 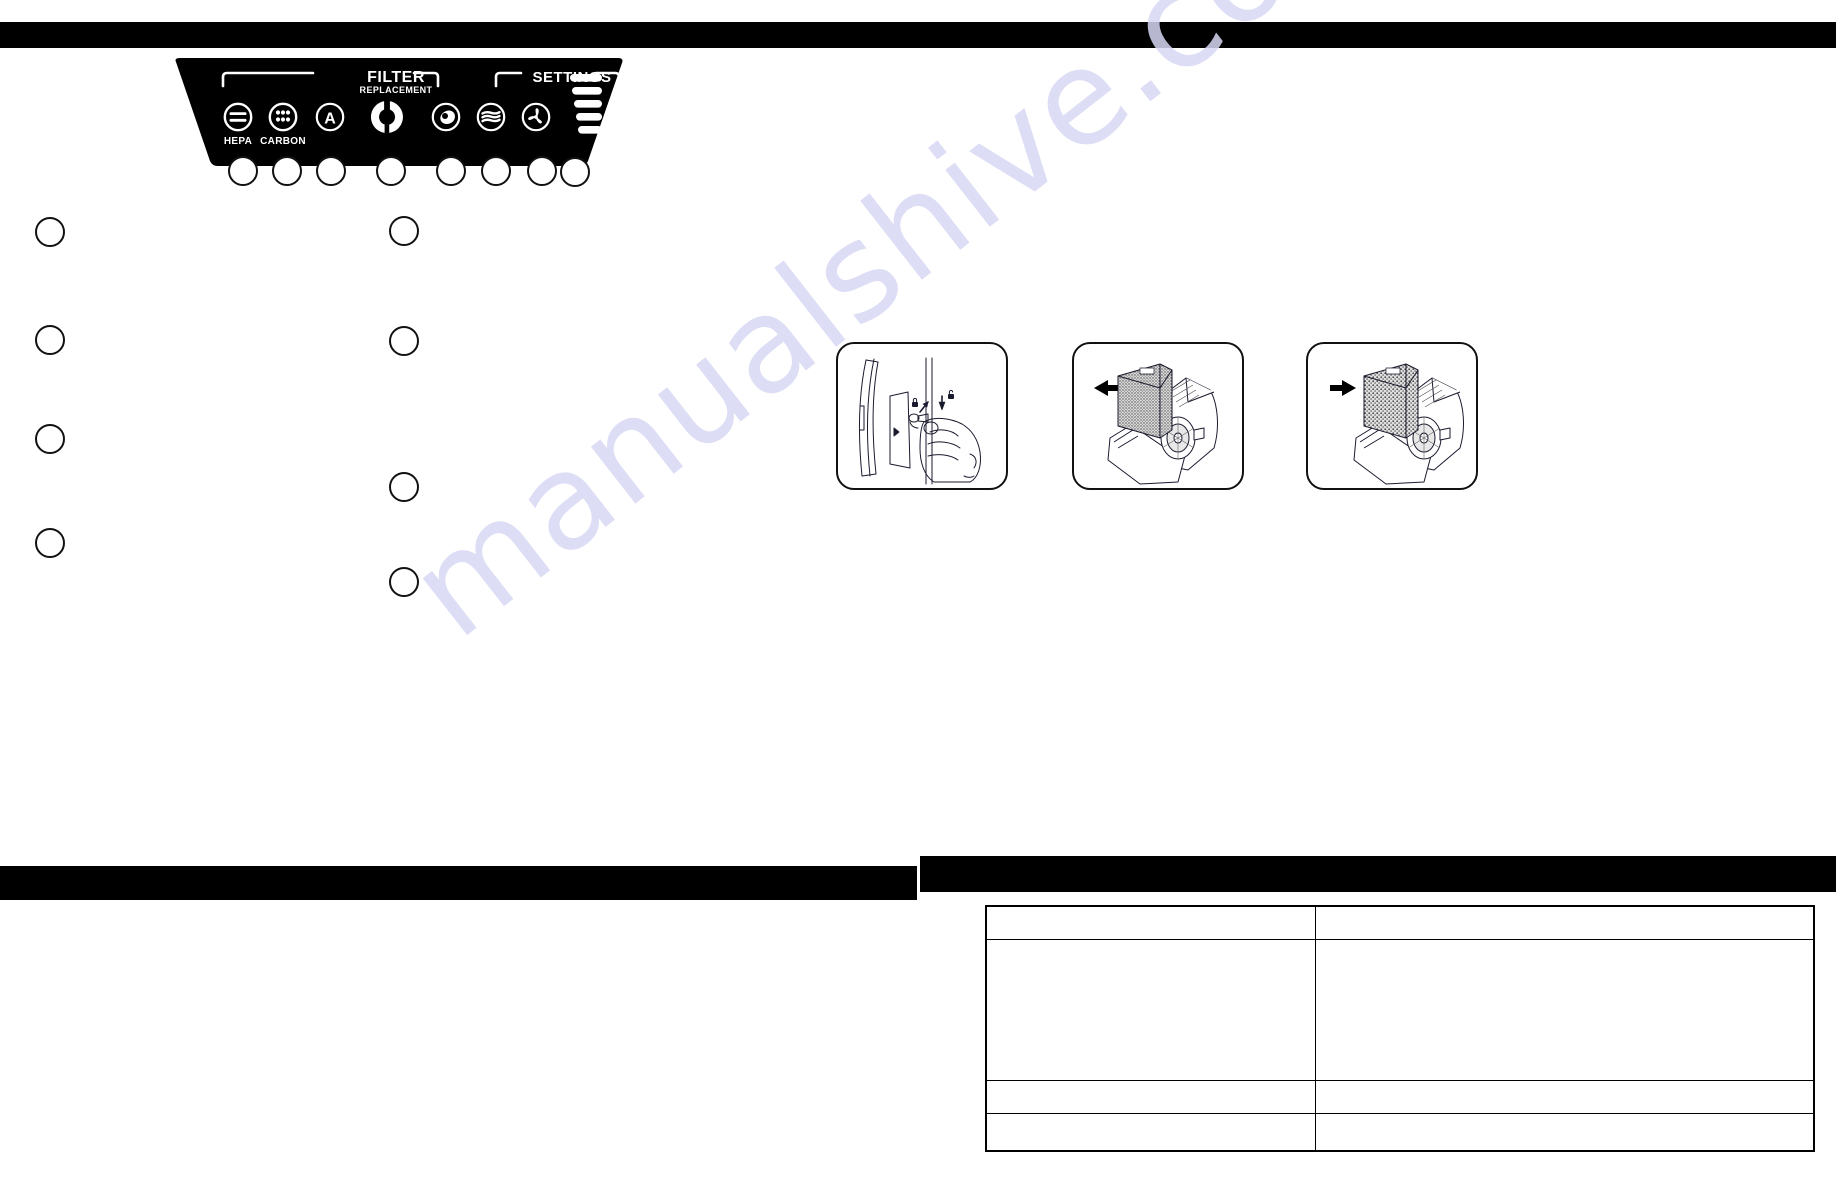 I want to click on illustration-step-unlatch, so click(x=922, y=416).